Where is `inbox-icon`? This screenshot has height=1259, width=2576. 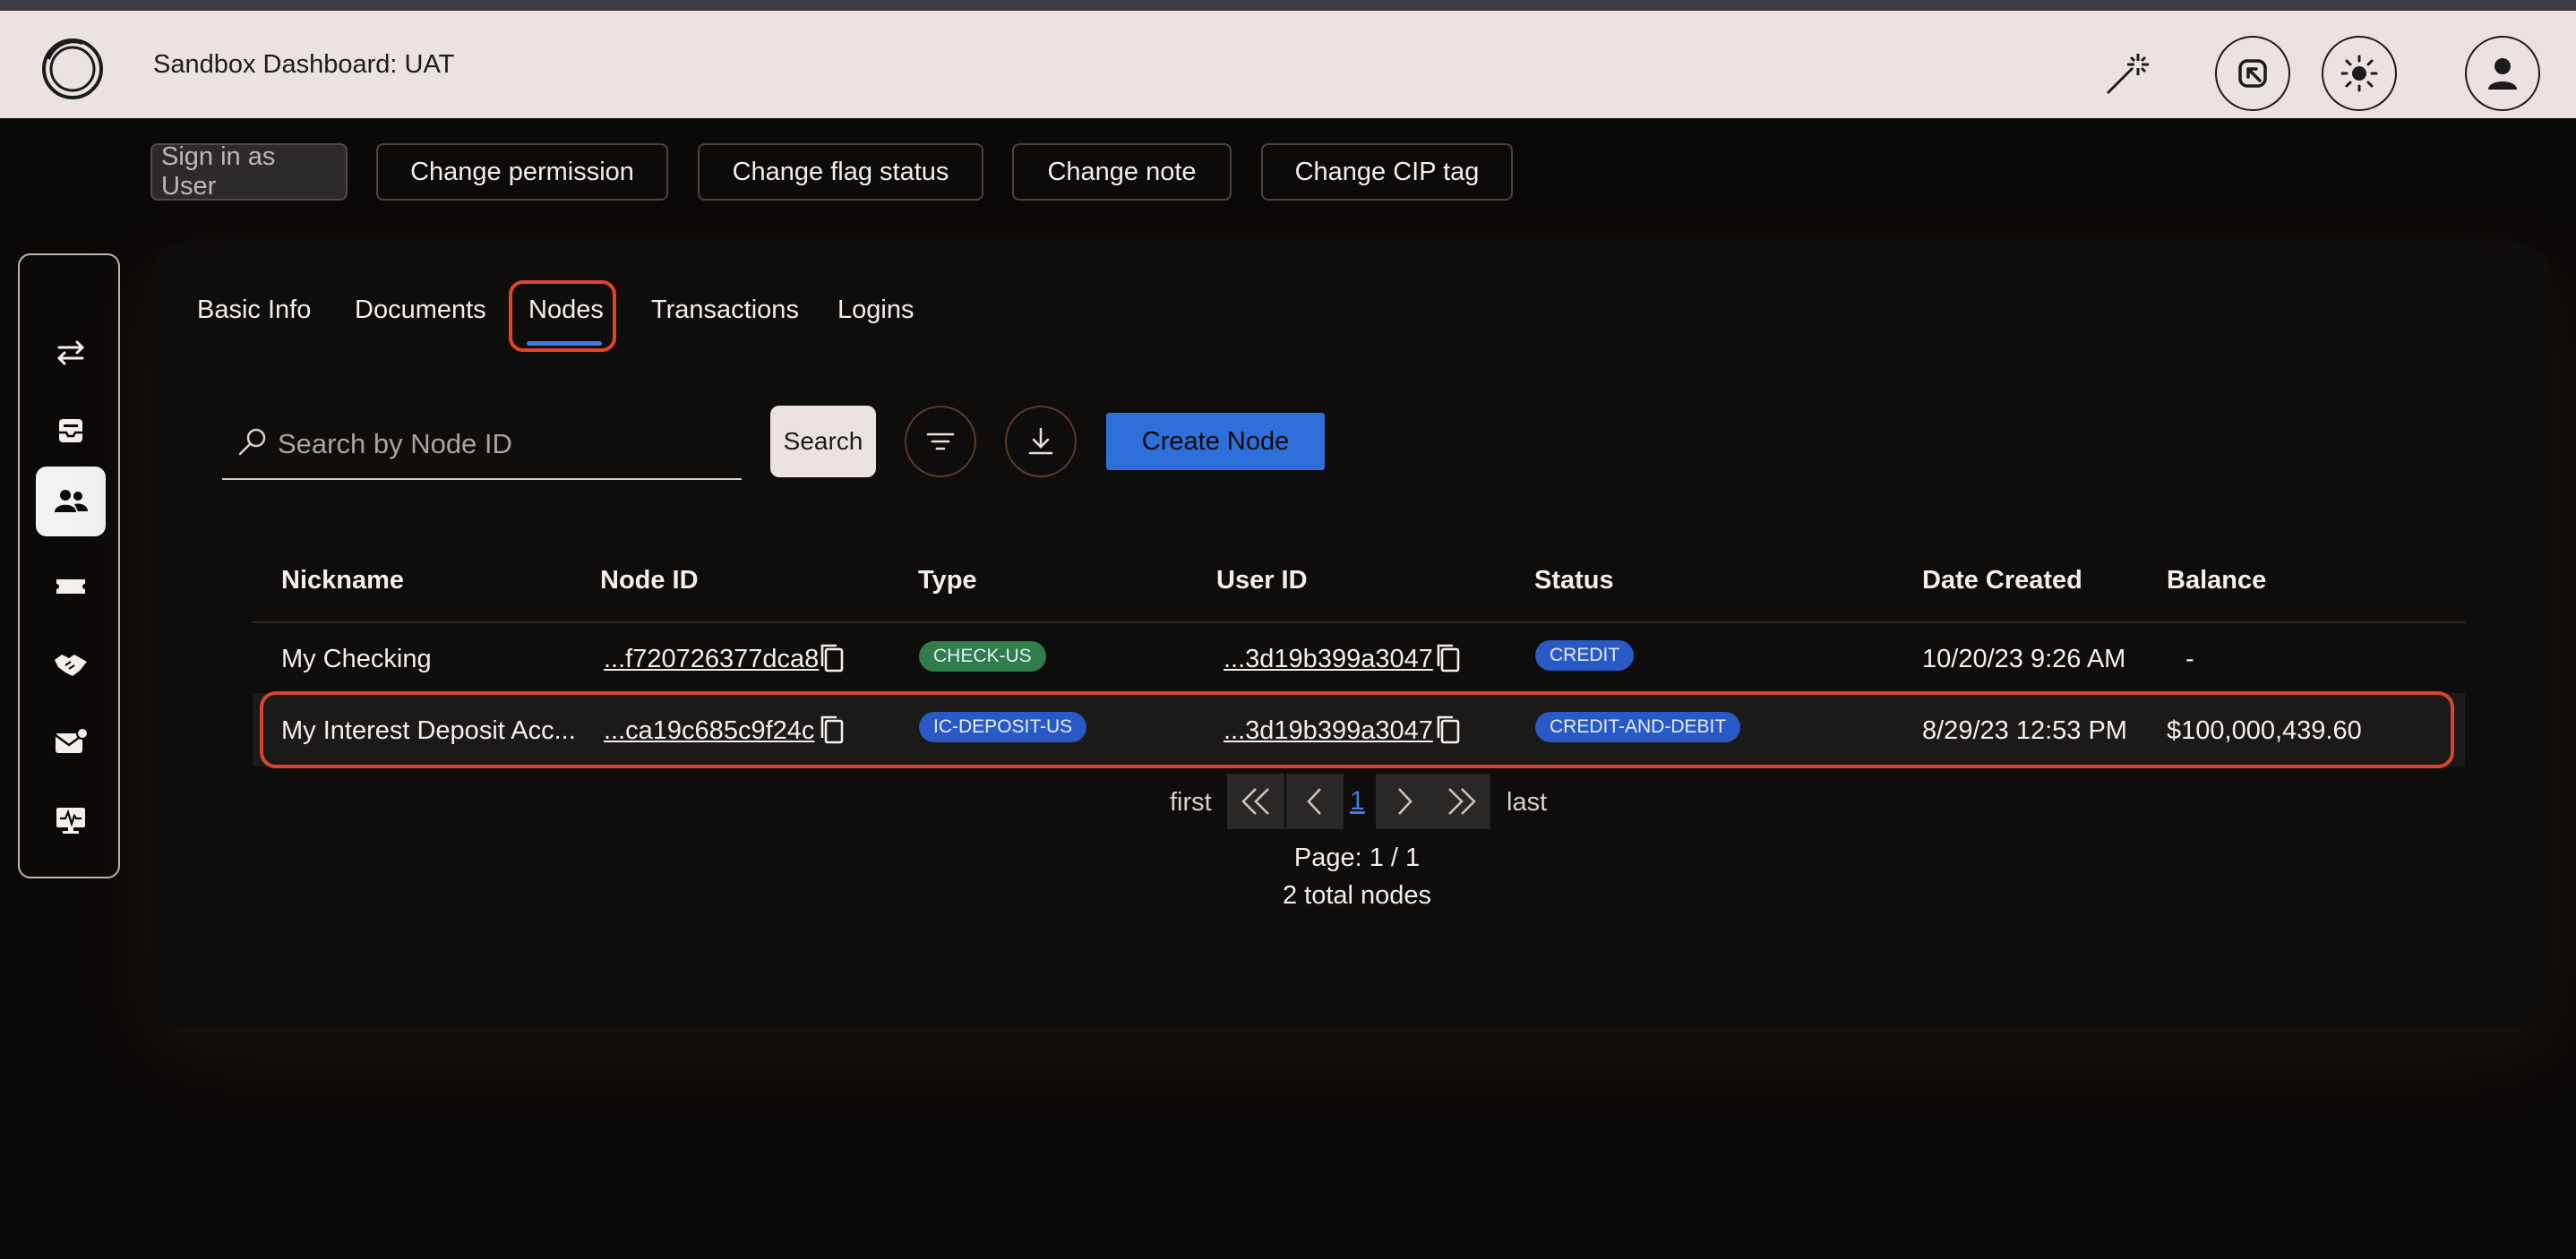 inbox-icon is located at coordinates (70, 430).